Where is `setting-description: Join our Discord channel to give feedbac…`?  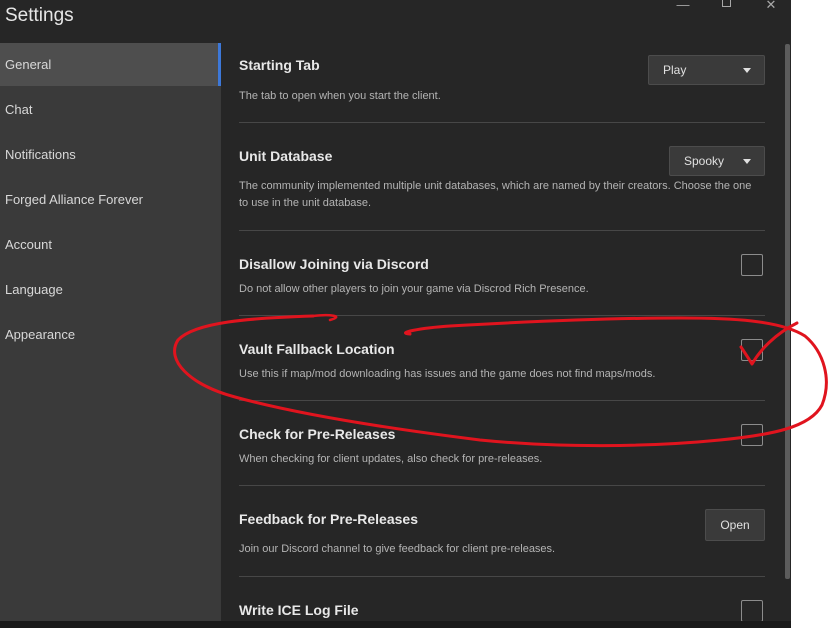
setting-description: Join our Discord channel to give feedbac… is located at coordinates (397, 549).